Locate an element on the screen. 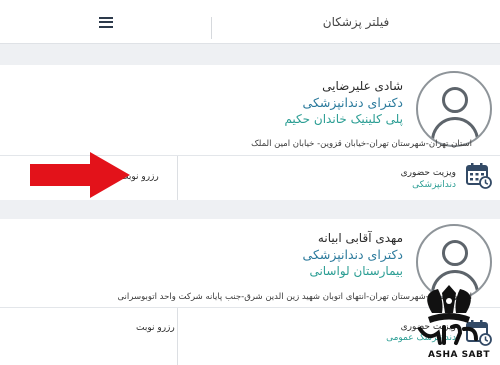  filter-doctors-label: فیلتر پزشکان is located at coordinates (356, 22).